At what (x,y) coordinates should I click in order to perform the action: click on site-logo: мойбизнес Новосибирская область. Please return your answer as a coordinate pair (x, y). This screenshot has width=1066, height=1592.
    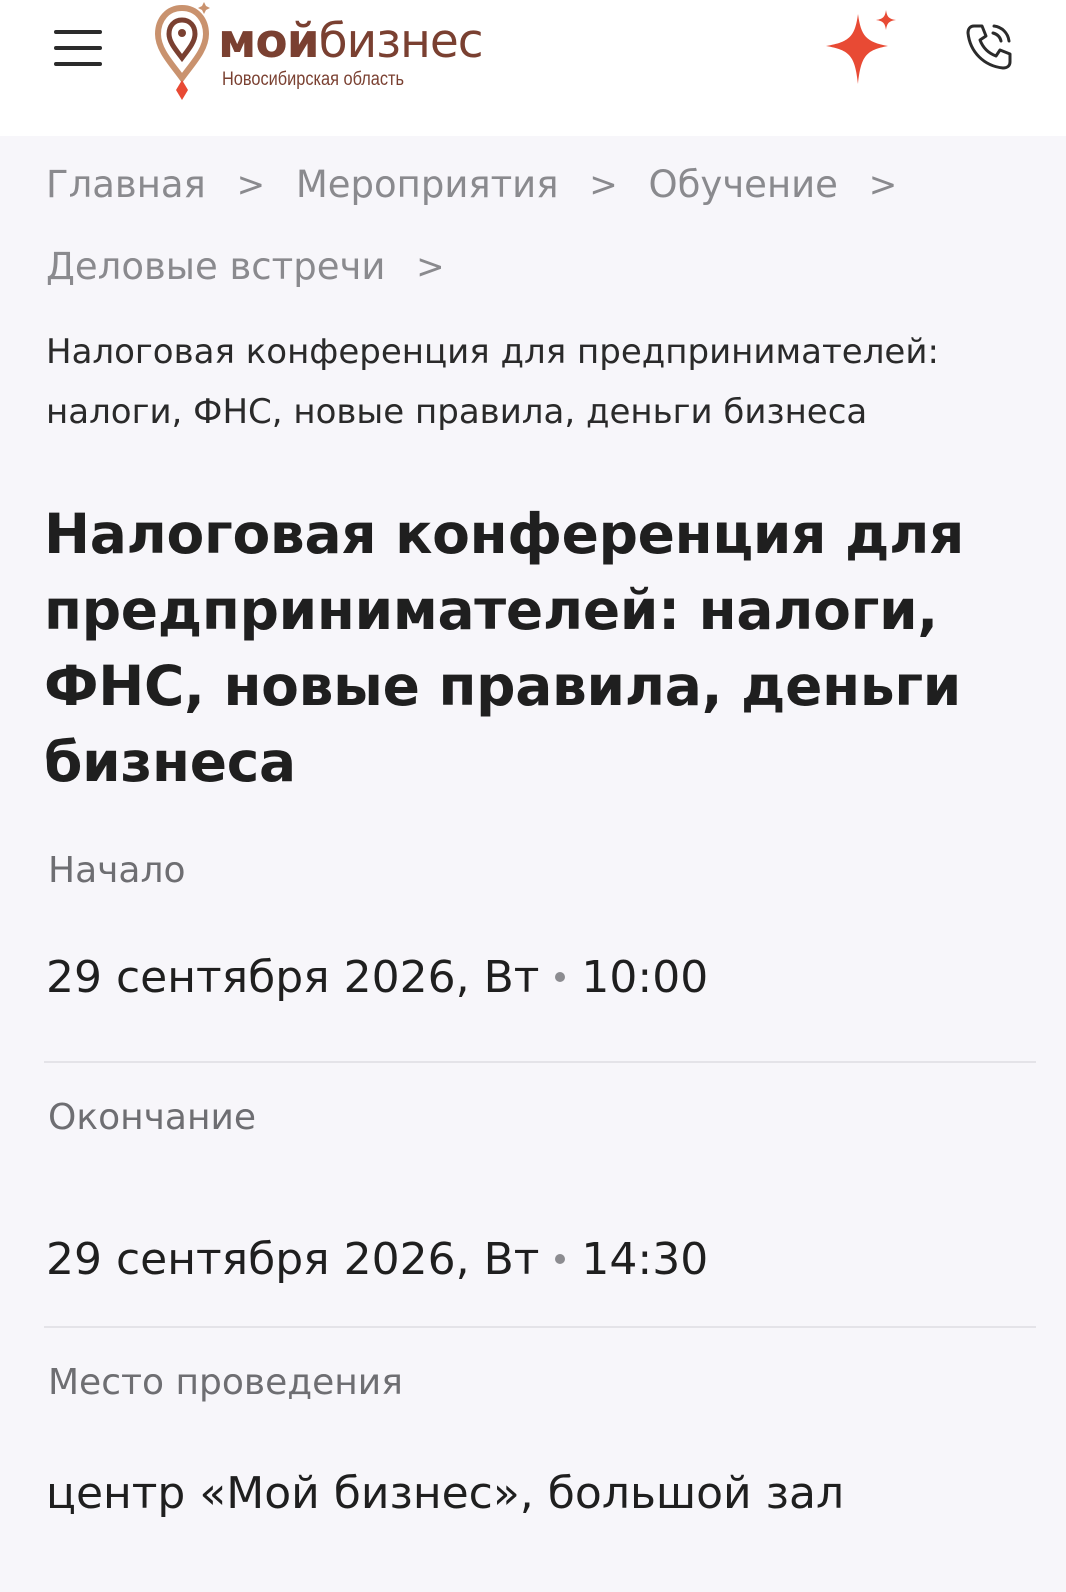
    Looking at the image, I should click on (344, 55).